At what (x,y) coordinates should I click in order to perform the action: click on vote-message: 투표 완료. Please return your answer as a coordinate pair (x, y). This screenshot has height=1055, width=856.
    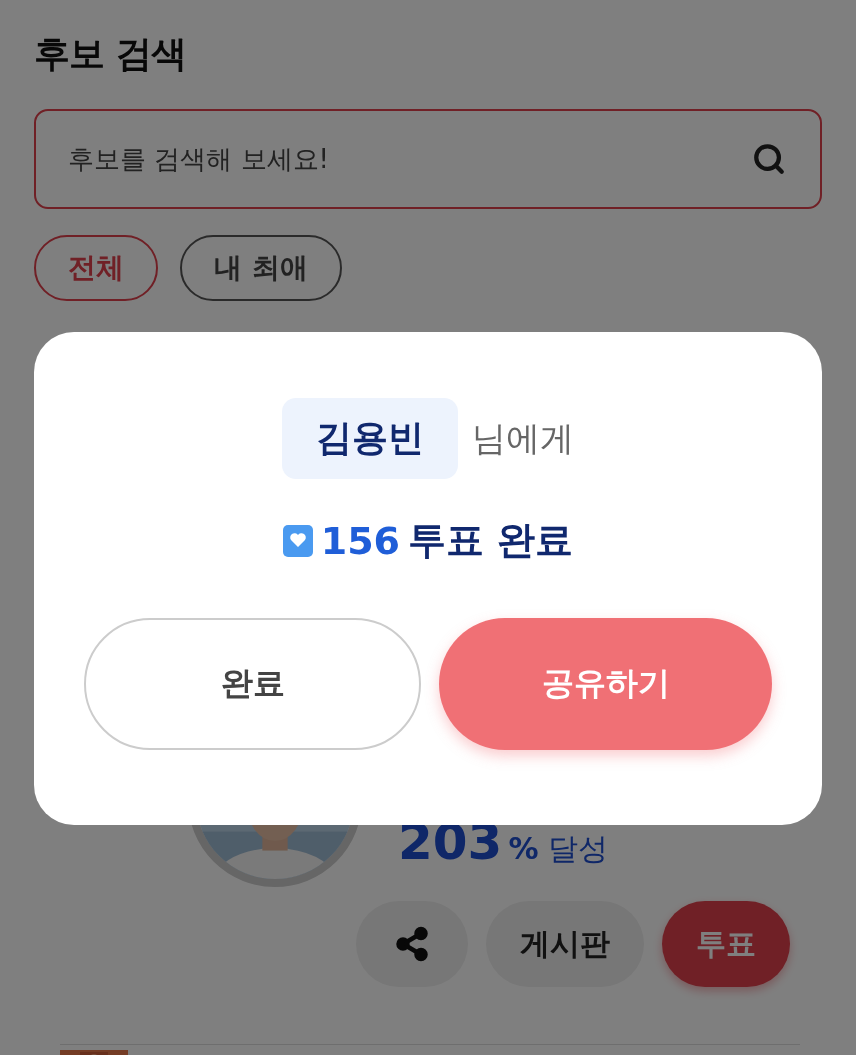
    Looking at the image, I should click on (491, 540).